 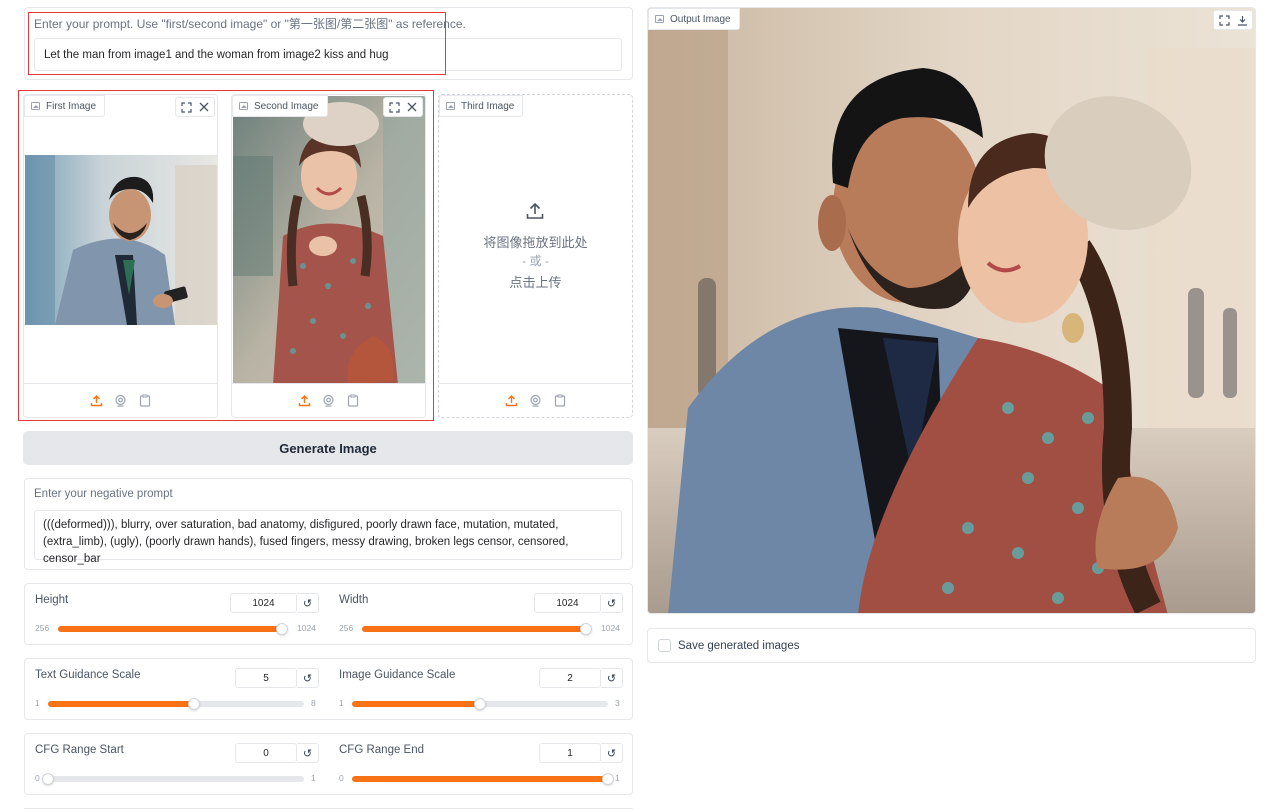 I want to click on negative-prompt-label: Enter your negative prompt, so click(x=103, y=494).